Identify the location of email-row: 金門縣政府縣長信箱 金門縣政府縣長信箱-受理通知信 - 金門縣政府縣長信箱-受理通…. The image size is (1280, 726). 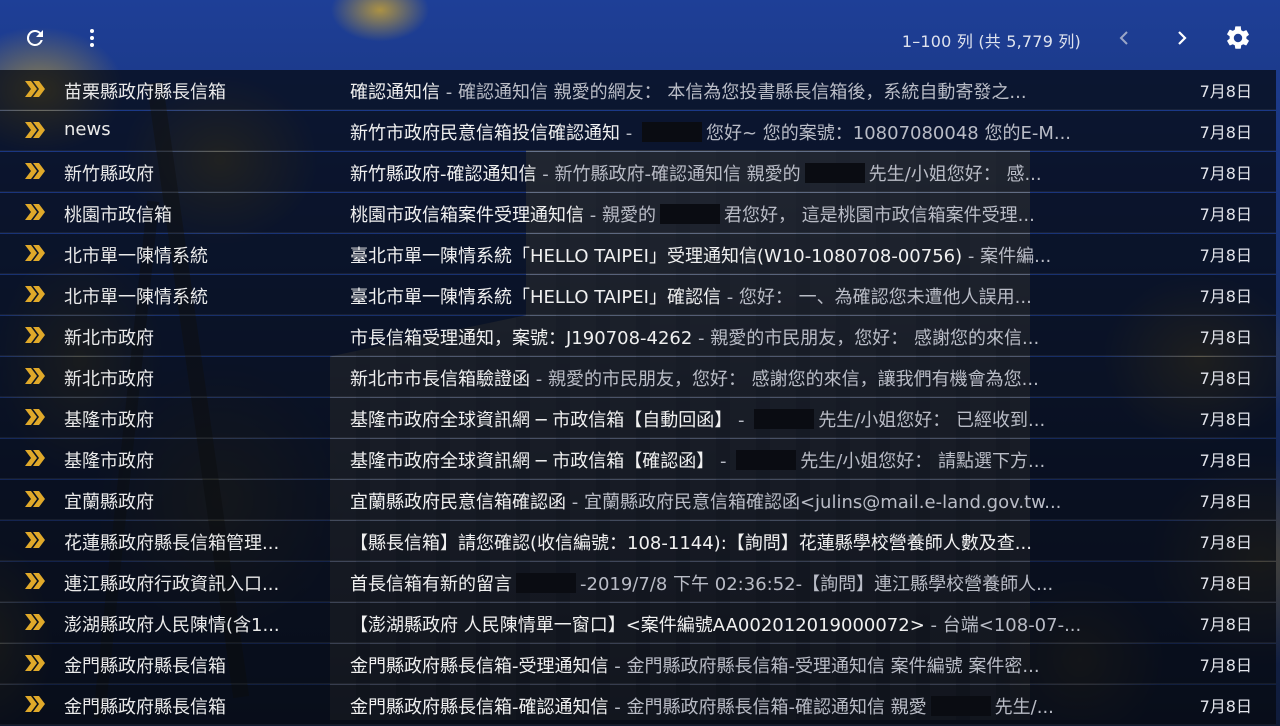
(638, 664).